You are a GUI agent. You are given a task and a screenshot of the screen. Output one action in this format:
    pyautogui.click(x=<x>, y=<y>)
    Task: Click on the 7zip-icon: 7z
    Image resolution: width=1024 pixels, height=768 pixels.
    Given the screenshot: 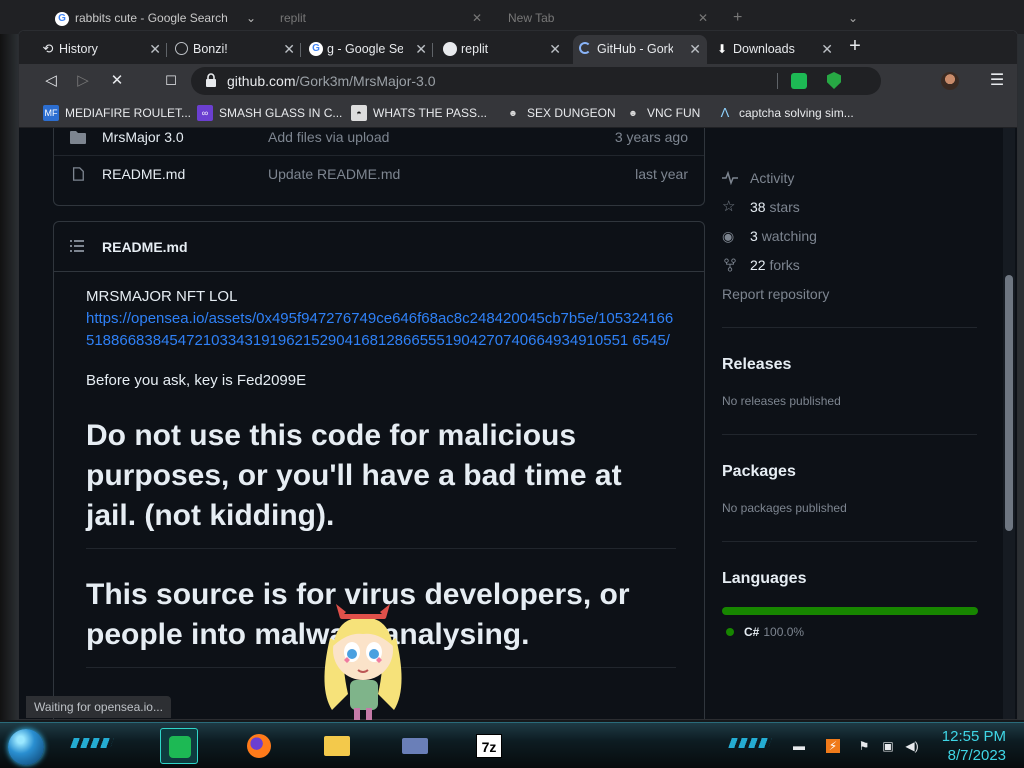 What is the action you would take?
    pyautogui.click(x=489, y=746)
    